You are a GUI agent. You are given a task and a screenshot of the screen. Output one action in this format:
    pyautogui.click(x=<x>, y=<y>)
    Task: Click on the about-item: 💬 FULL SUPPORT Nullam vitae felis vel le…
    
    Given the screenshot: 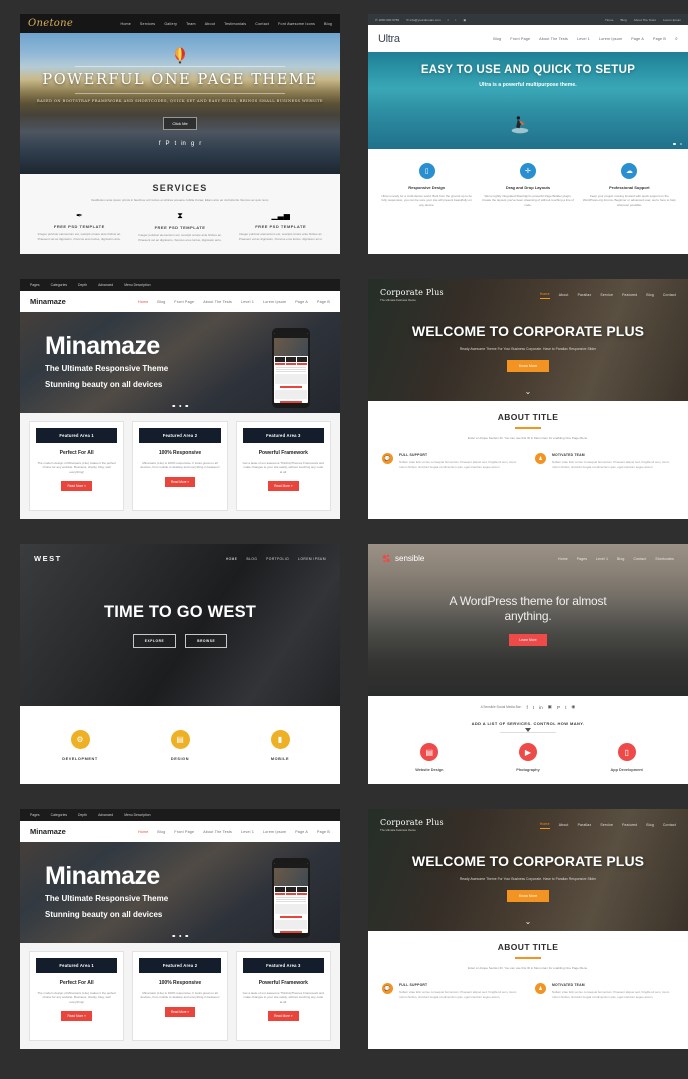 What is the action you would take?
    pyautogui.click(x=451, y=461)
    